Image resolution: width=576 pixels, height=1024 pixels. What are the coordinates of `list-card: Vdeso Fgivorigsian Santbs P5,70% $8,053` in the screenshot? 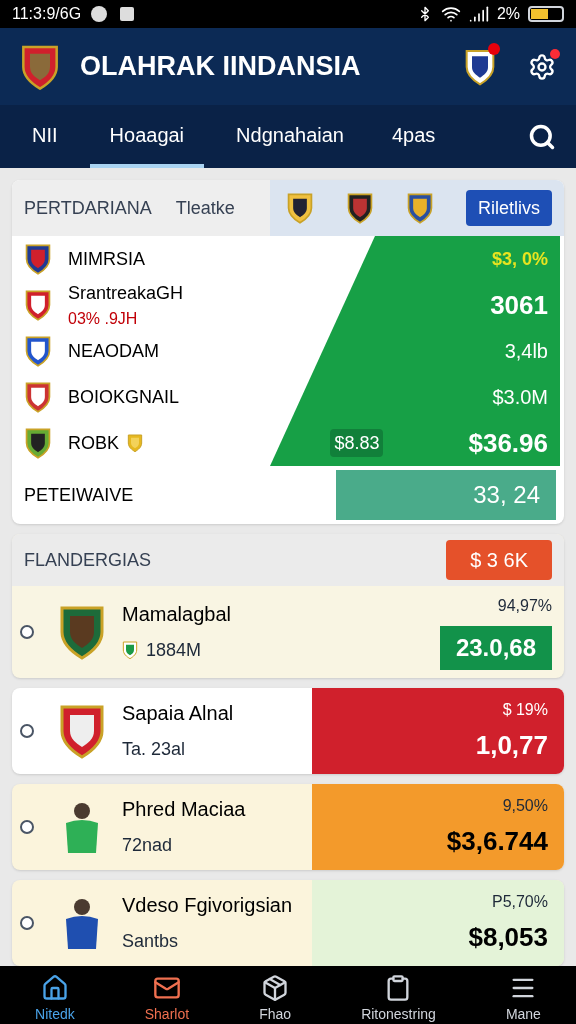 It's located at (288, 923).